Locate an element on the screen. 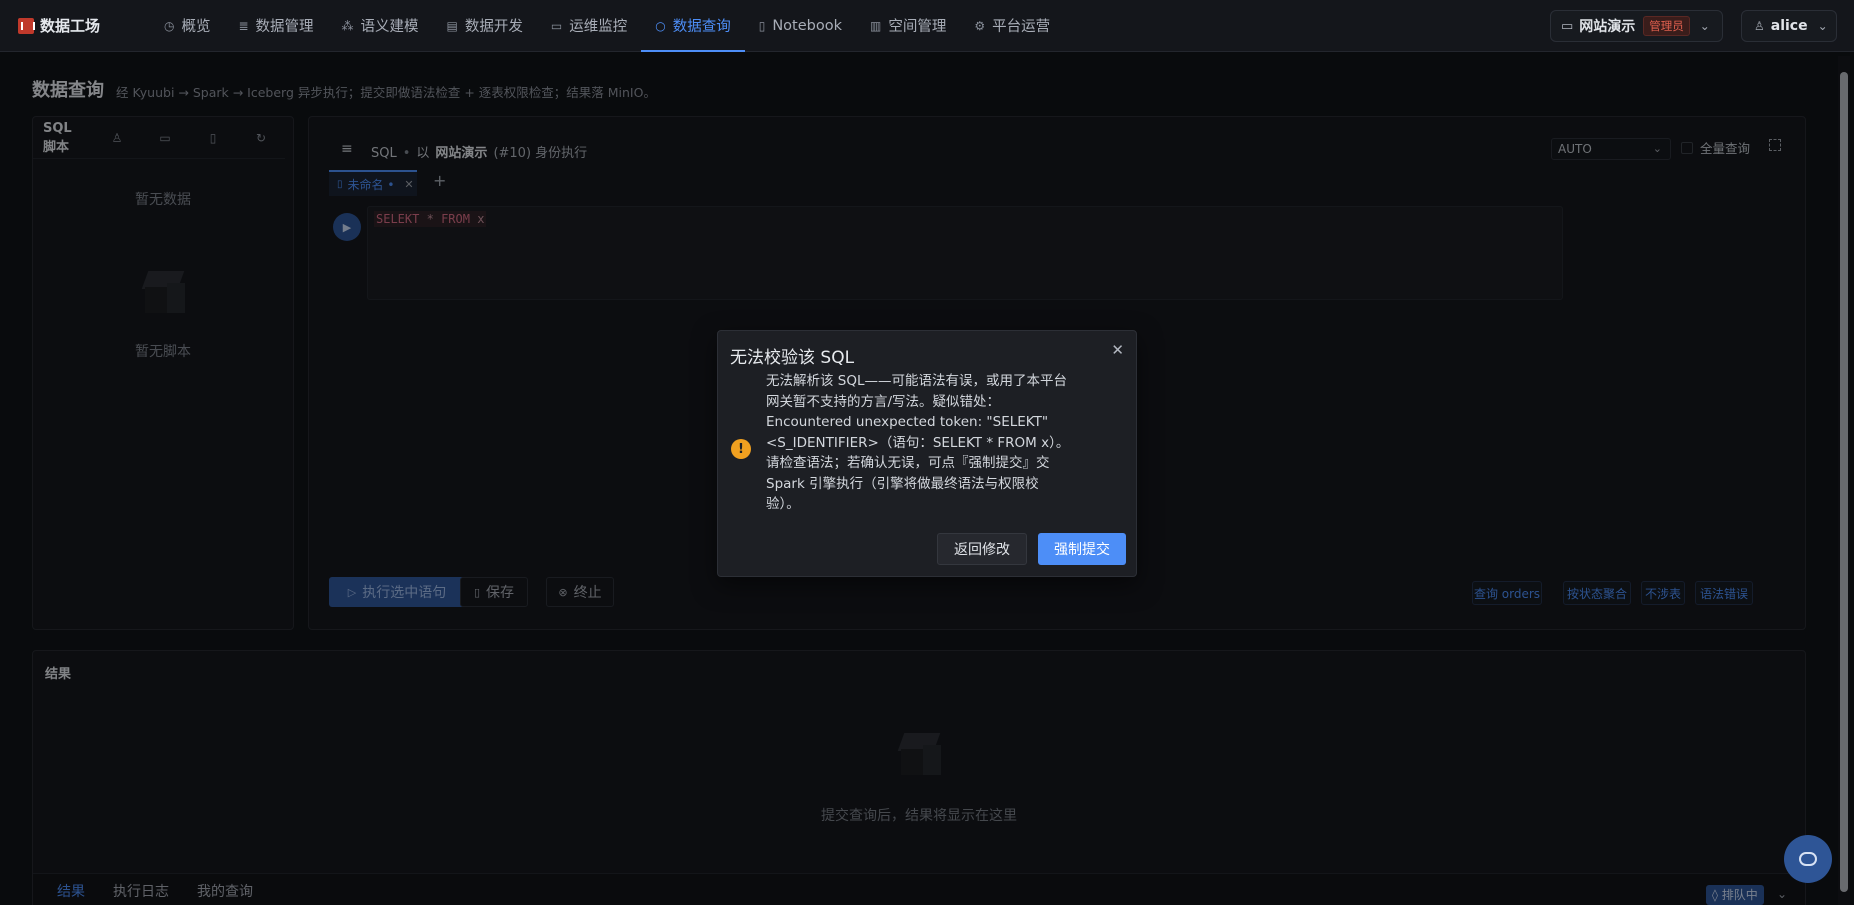 This screenshot has width=1854, height=905. nav-item-8: ⚙ 平台运营 is located at coordinates (1012, 26).